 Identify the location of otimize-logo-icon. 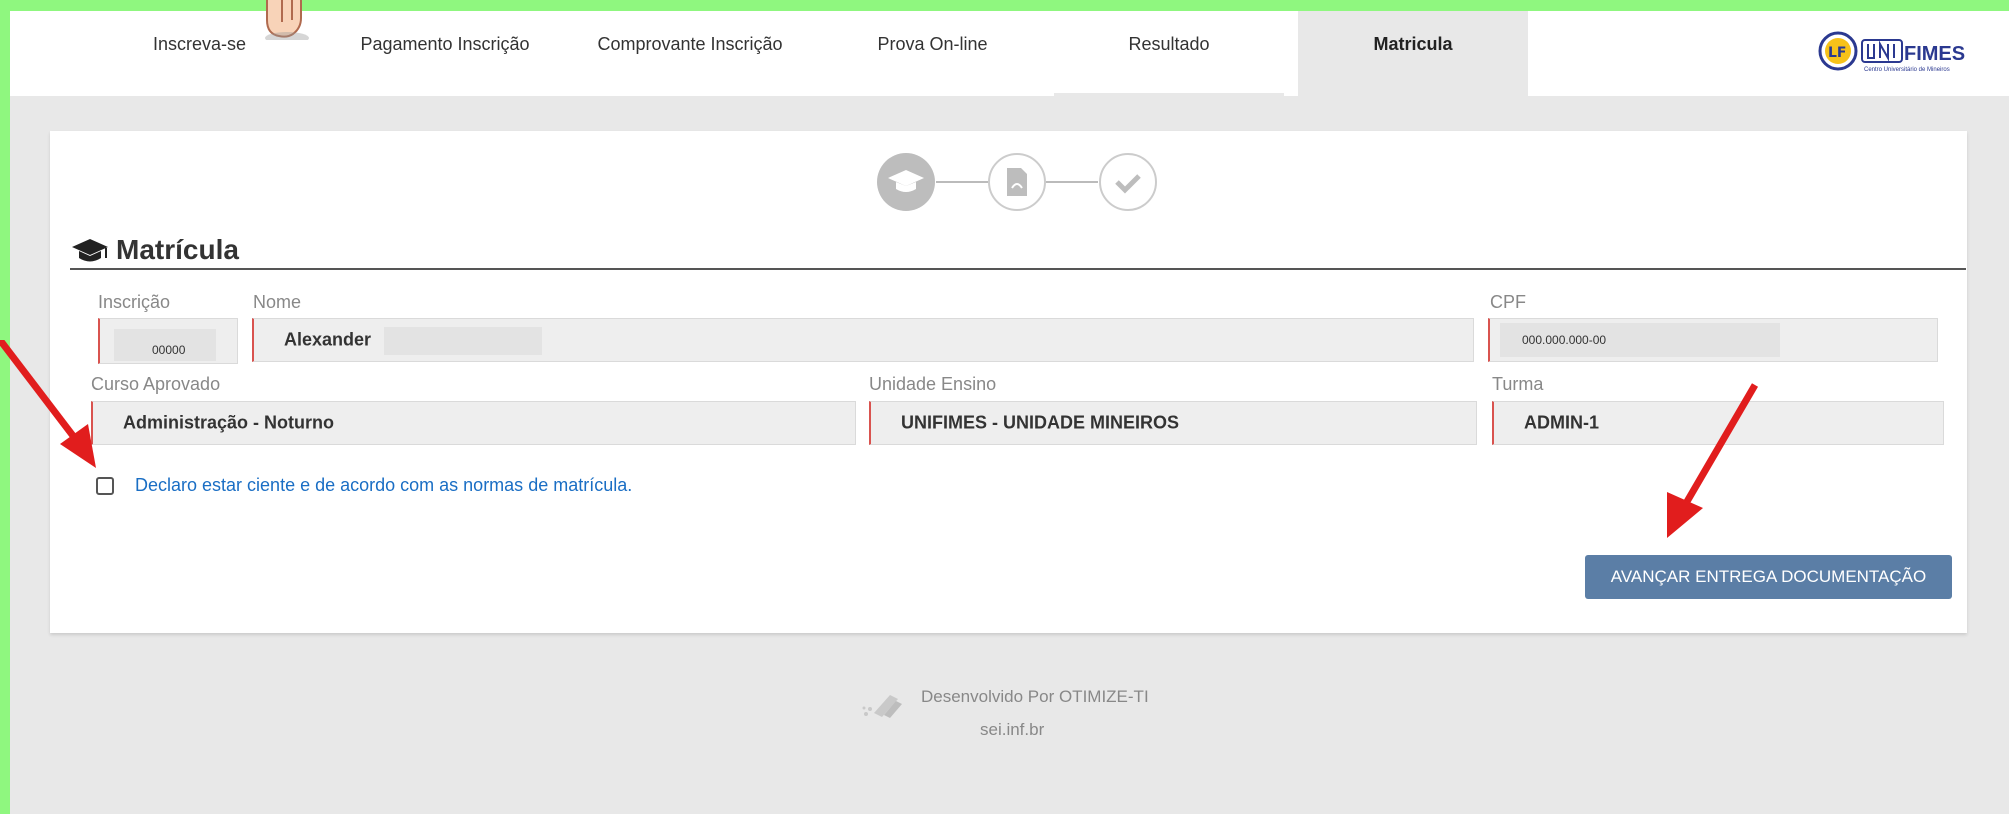
(882, 706).